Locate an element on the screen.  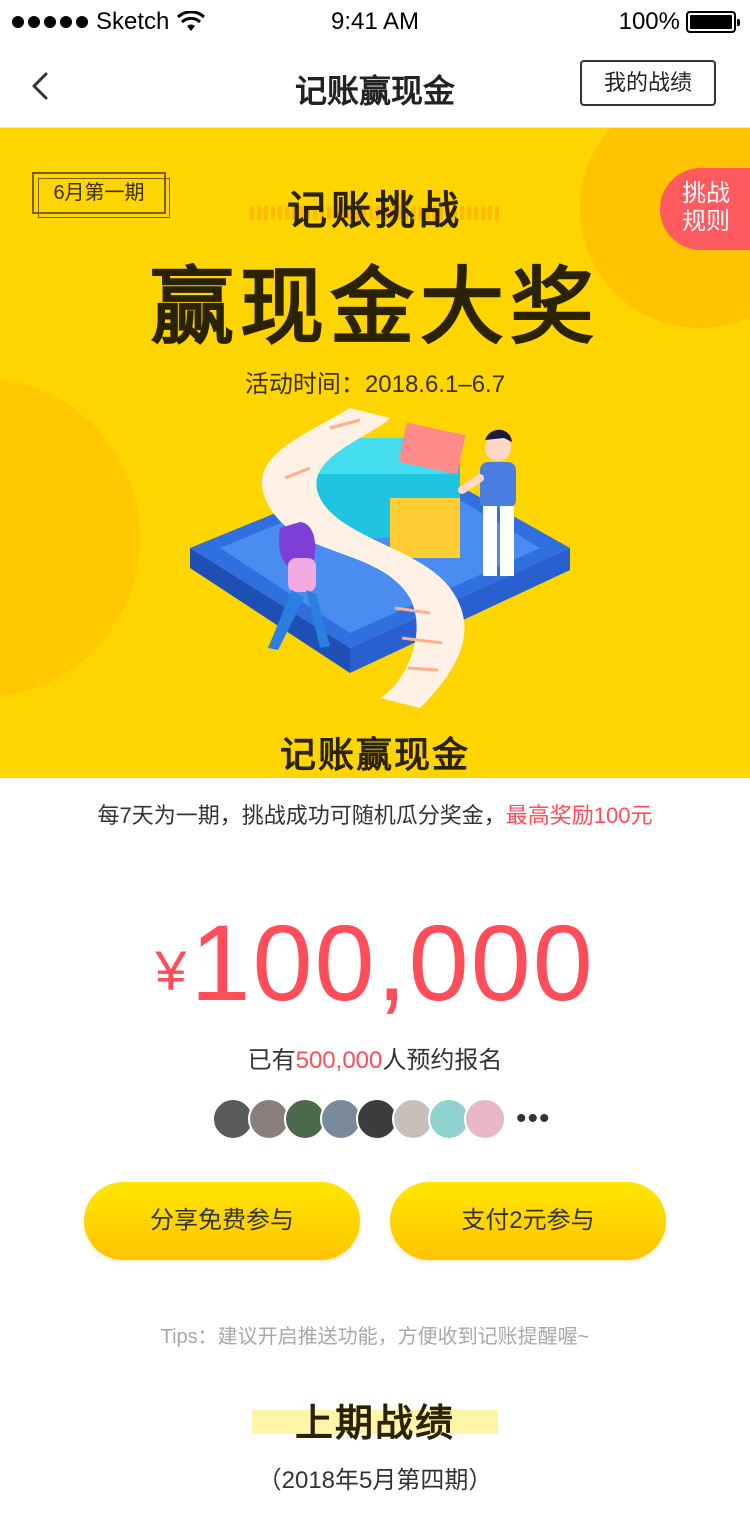
battery-icon is located at coordinates (713, 22).